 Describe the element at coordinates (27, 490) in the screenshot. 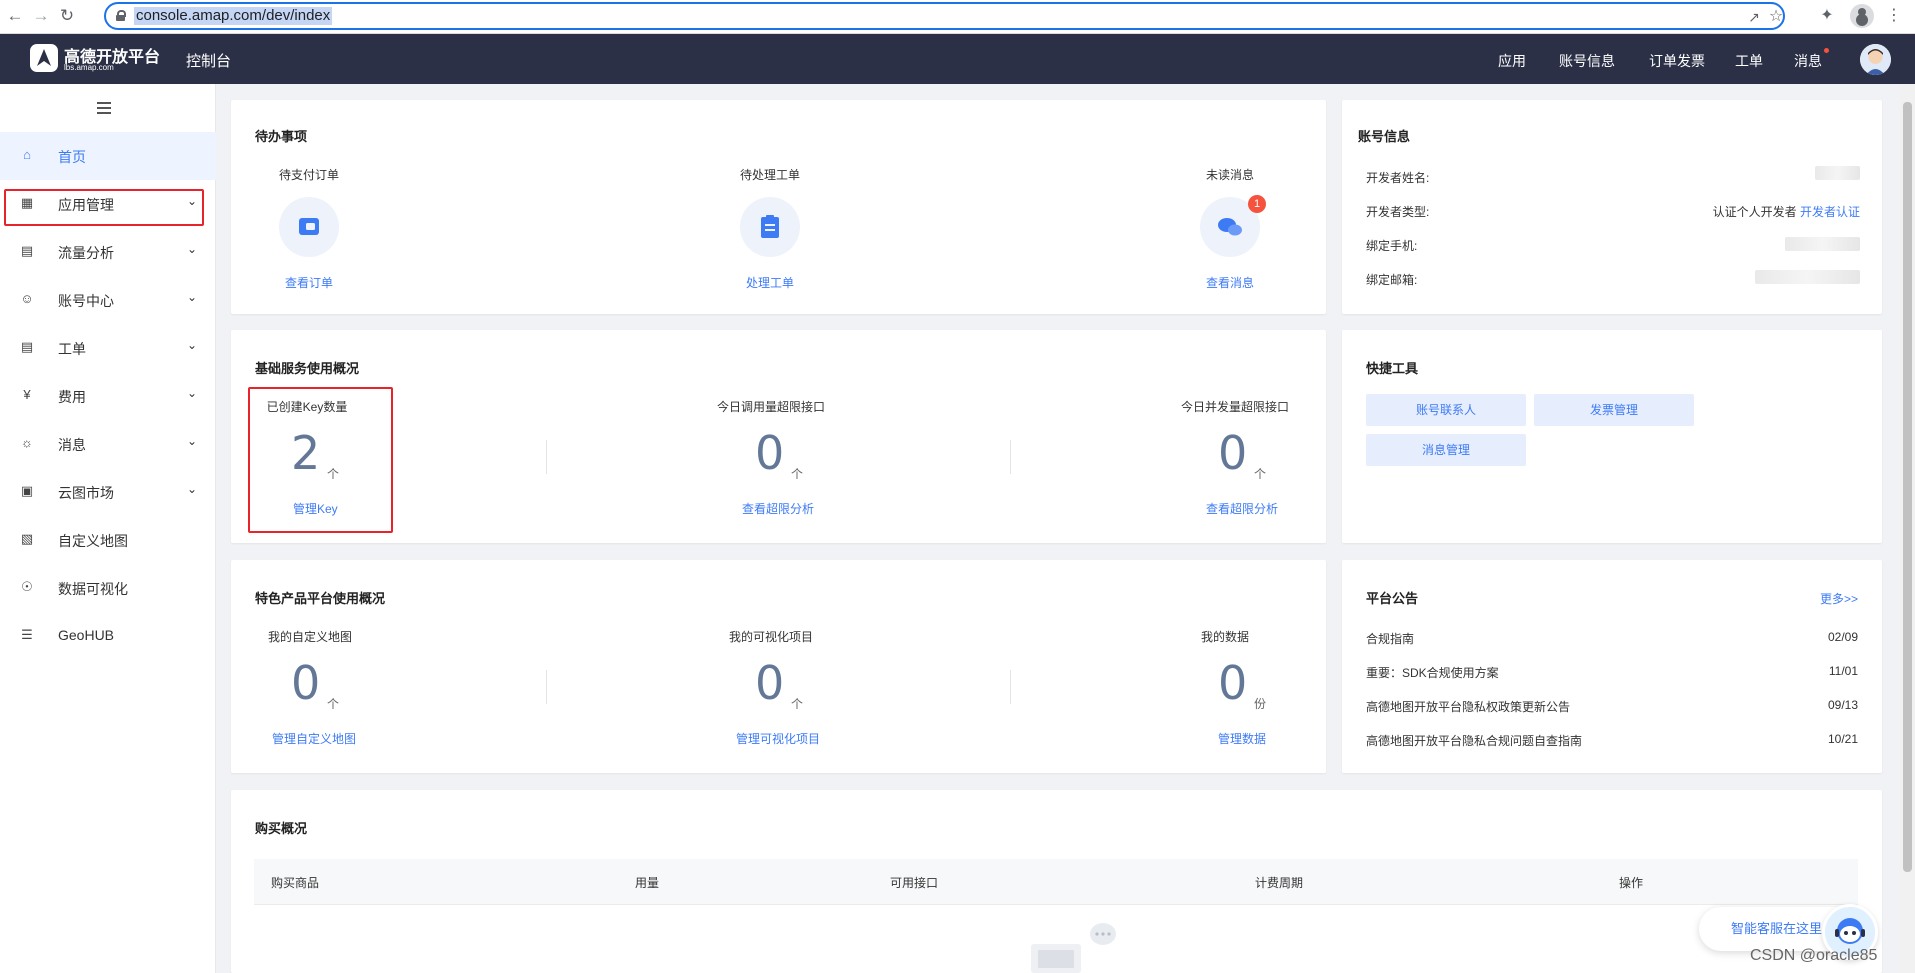

I see `store-icon: ▣` at that location.